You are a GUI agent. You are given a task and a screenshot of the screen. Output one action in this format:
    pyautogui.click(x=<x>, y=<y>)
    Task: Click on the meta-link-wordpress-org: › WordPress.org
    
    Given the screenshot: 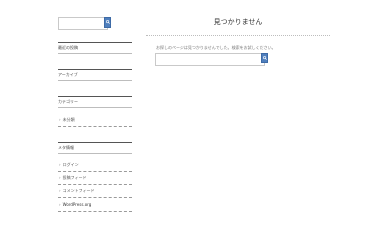 What is the action you would take?
    pyautogui.click(x=75, y=204)
    